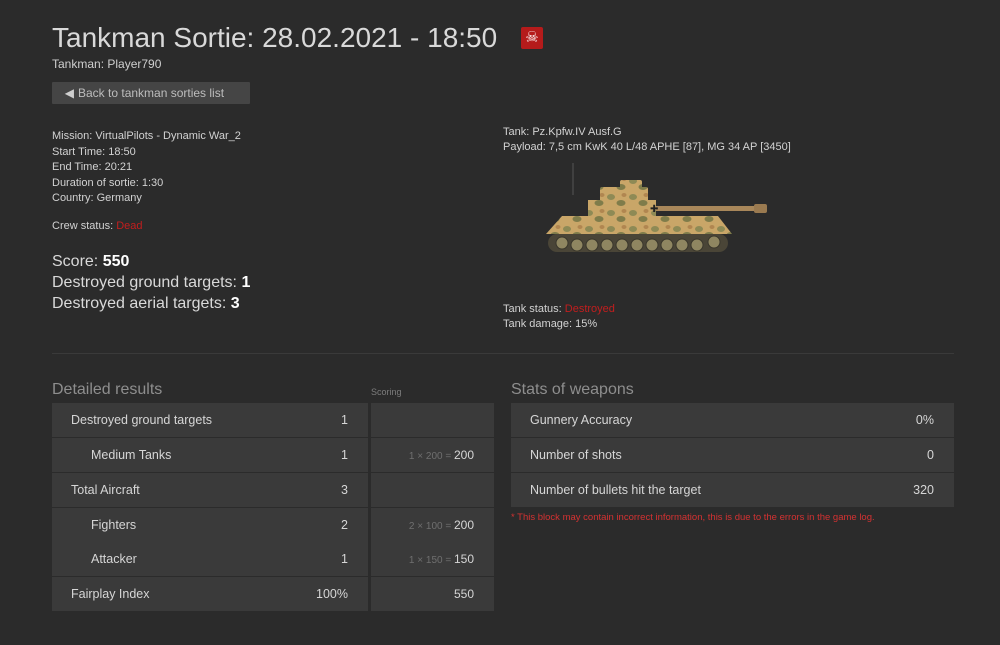  I want to click on result-cell: Destroyed ground targets 1, so click(210, 420).